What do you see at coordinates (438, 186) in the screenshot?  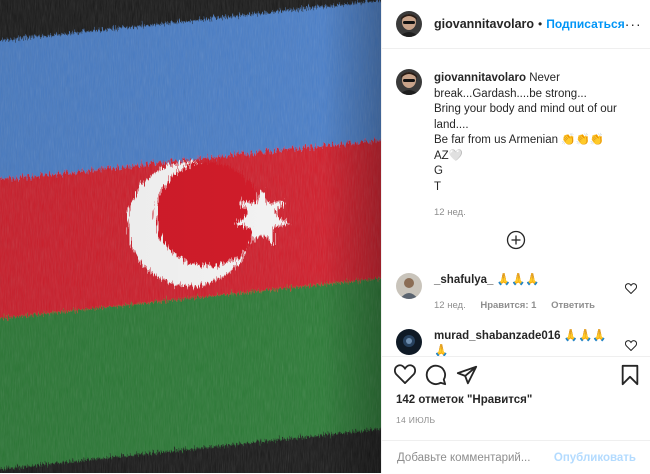 I see `caption-line: T` at bounding box center [438, 186].